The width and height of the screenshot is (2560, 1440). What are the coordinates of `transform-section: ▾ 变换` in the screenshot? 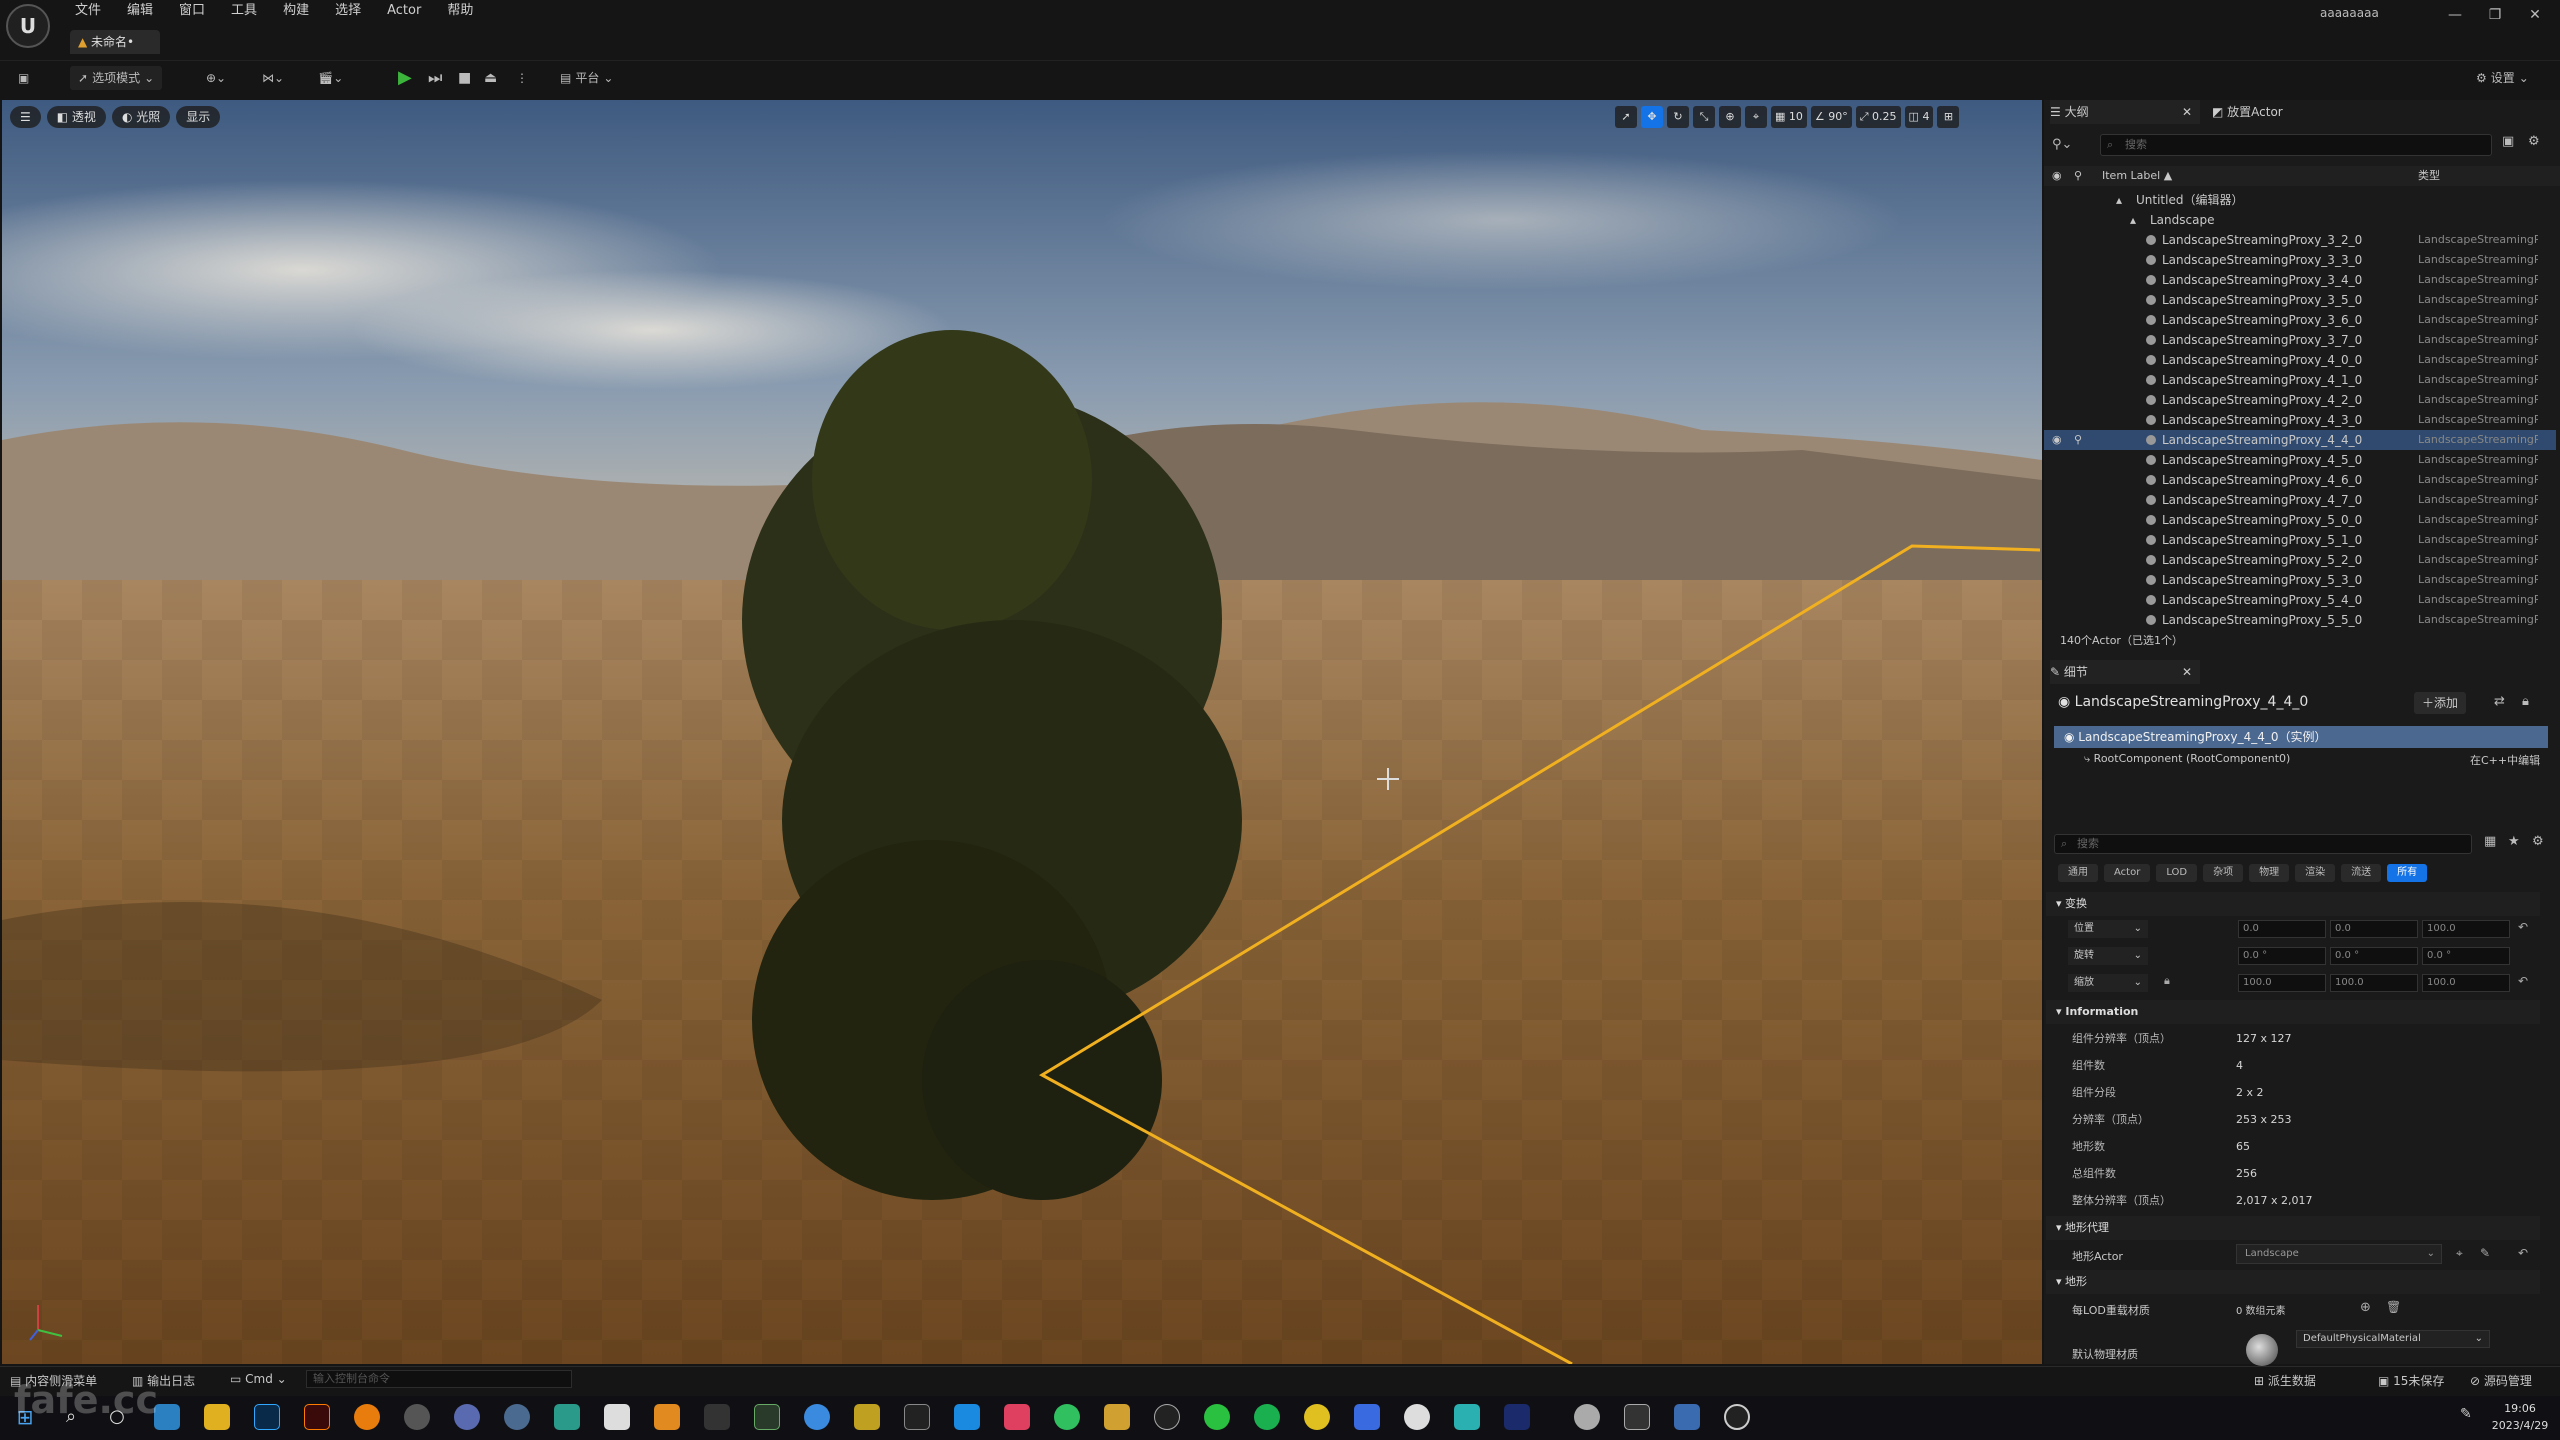 It's located at (2293, 904).